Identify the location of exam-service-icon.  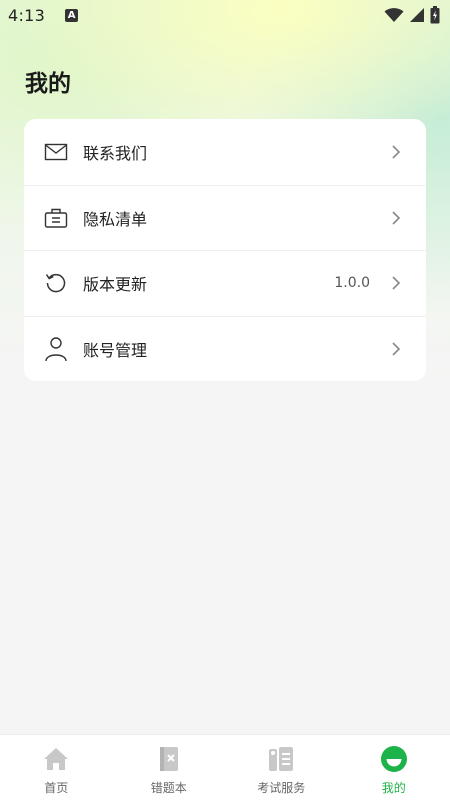
(281, 759).